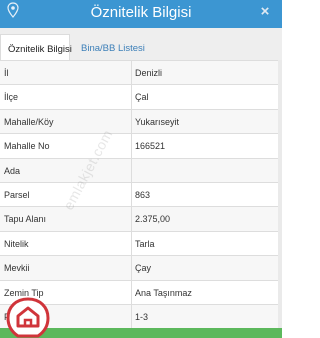 The width and height of the screenshot is (320, 338). I want to click on window-titlebar: Öznitelik Bilgisi ×, so click(141, 14).